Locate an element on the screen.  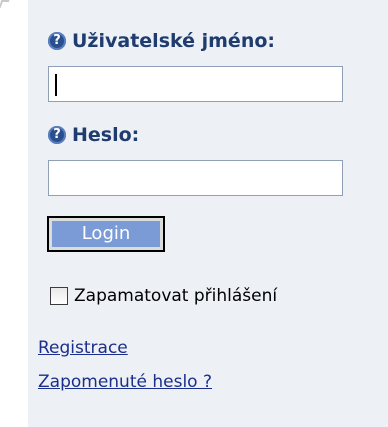
login-button: Login is located at coordinates (106, 234).